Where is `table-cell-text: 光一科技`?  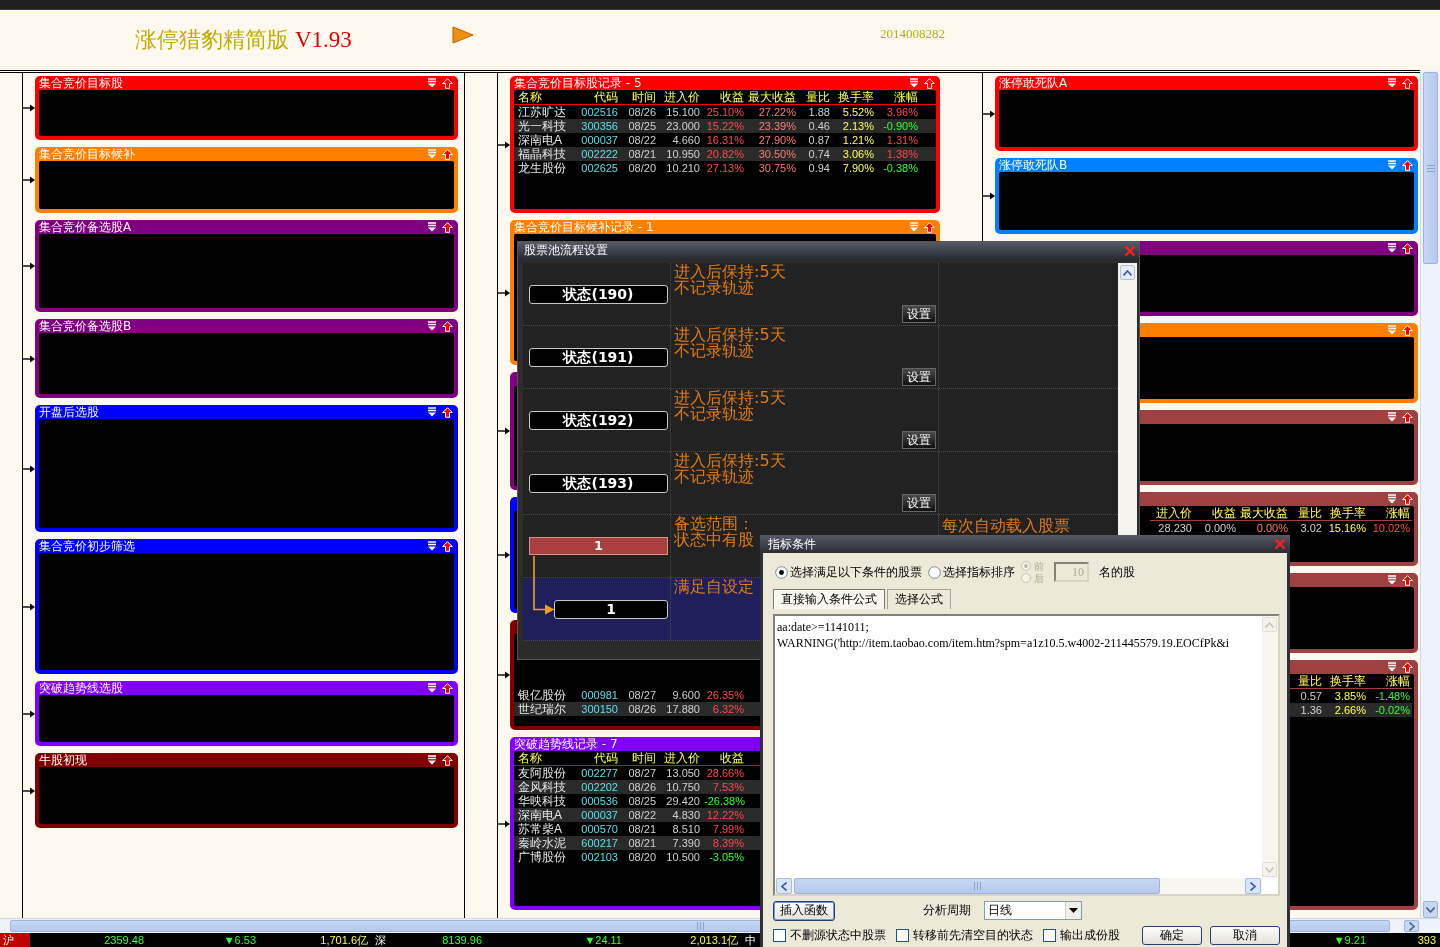 table-cell-text: 光一科技 is located at coordinates (542, 126).